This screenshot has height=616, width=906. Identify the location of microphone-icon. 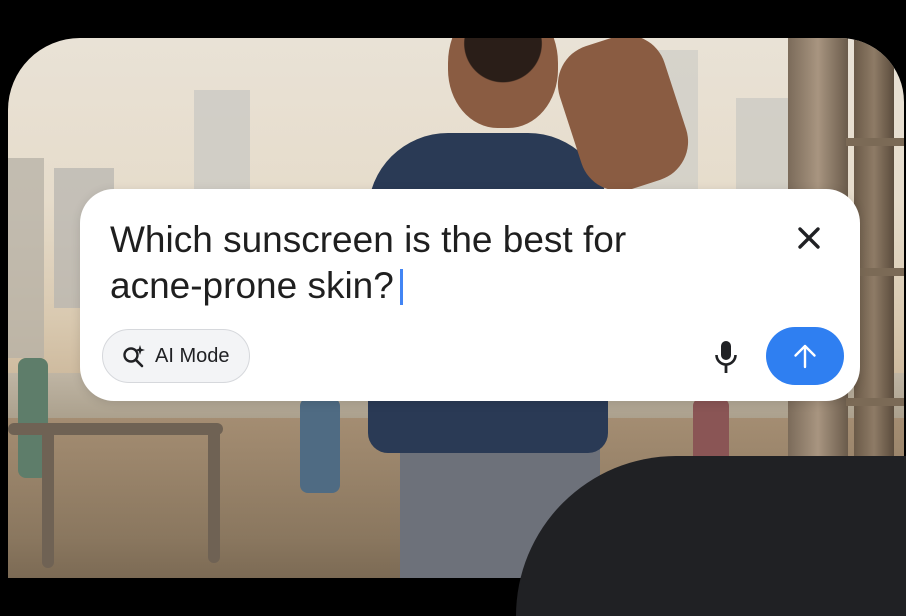
(726, 357).